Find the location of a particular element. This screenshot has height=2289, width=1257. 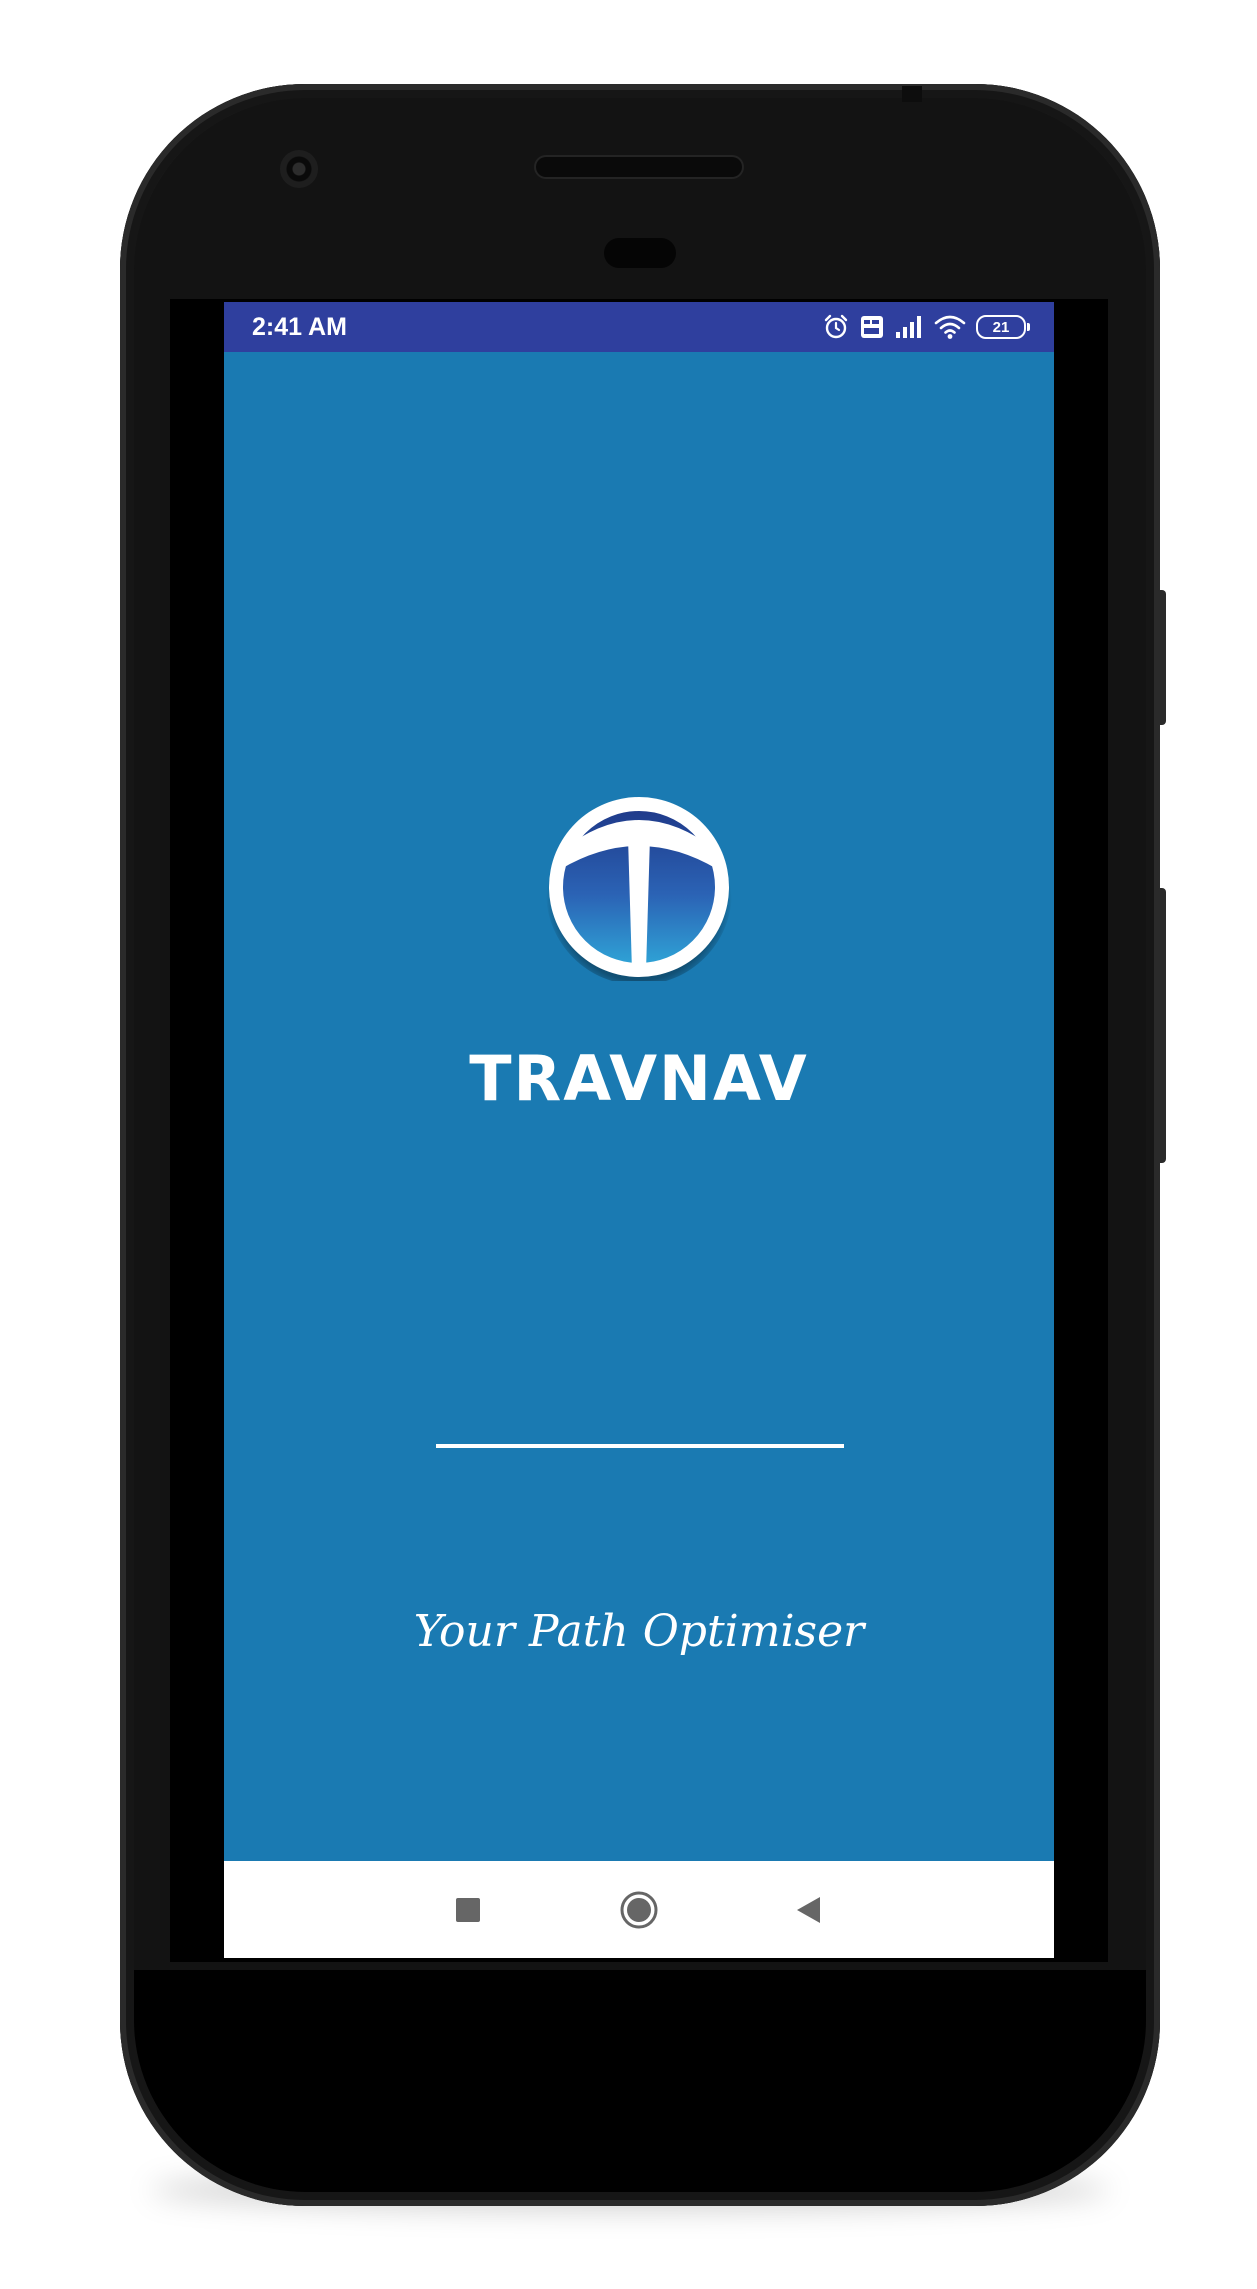

signal-icon is located at coordinates (909, 327).